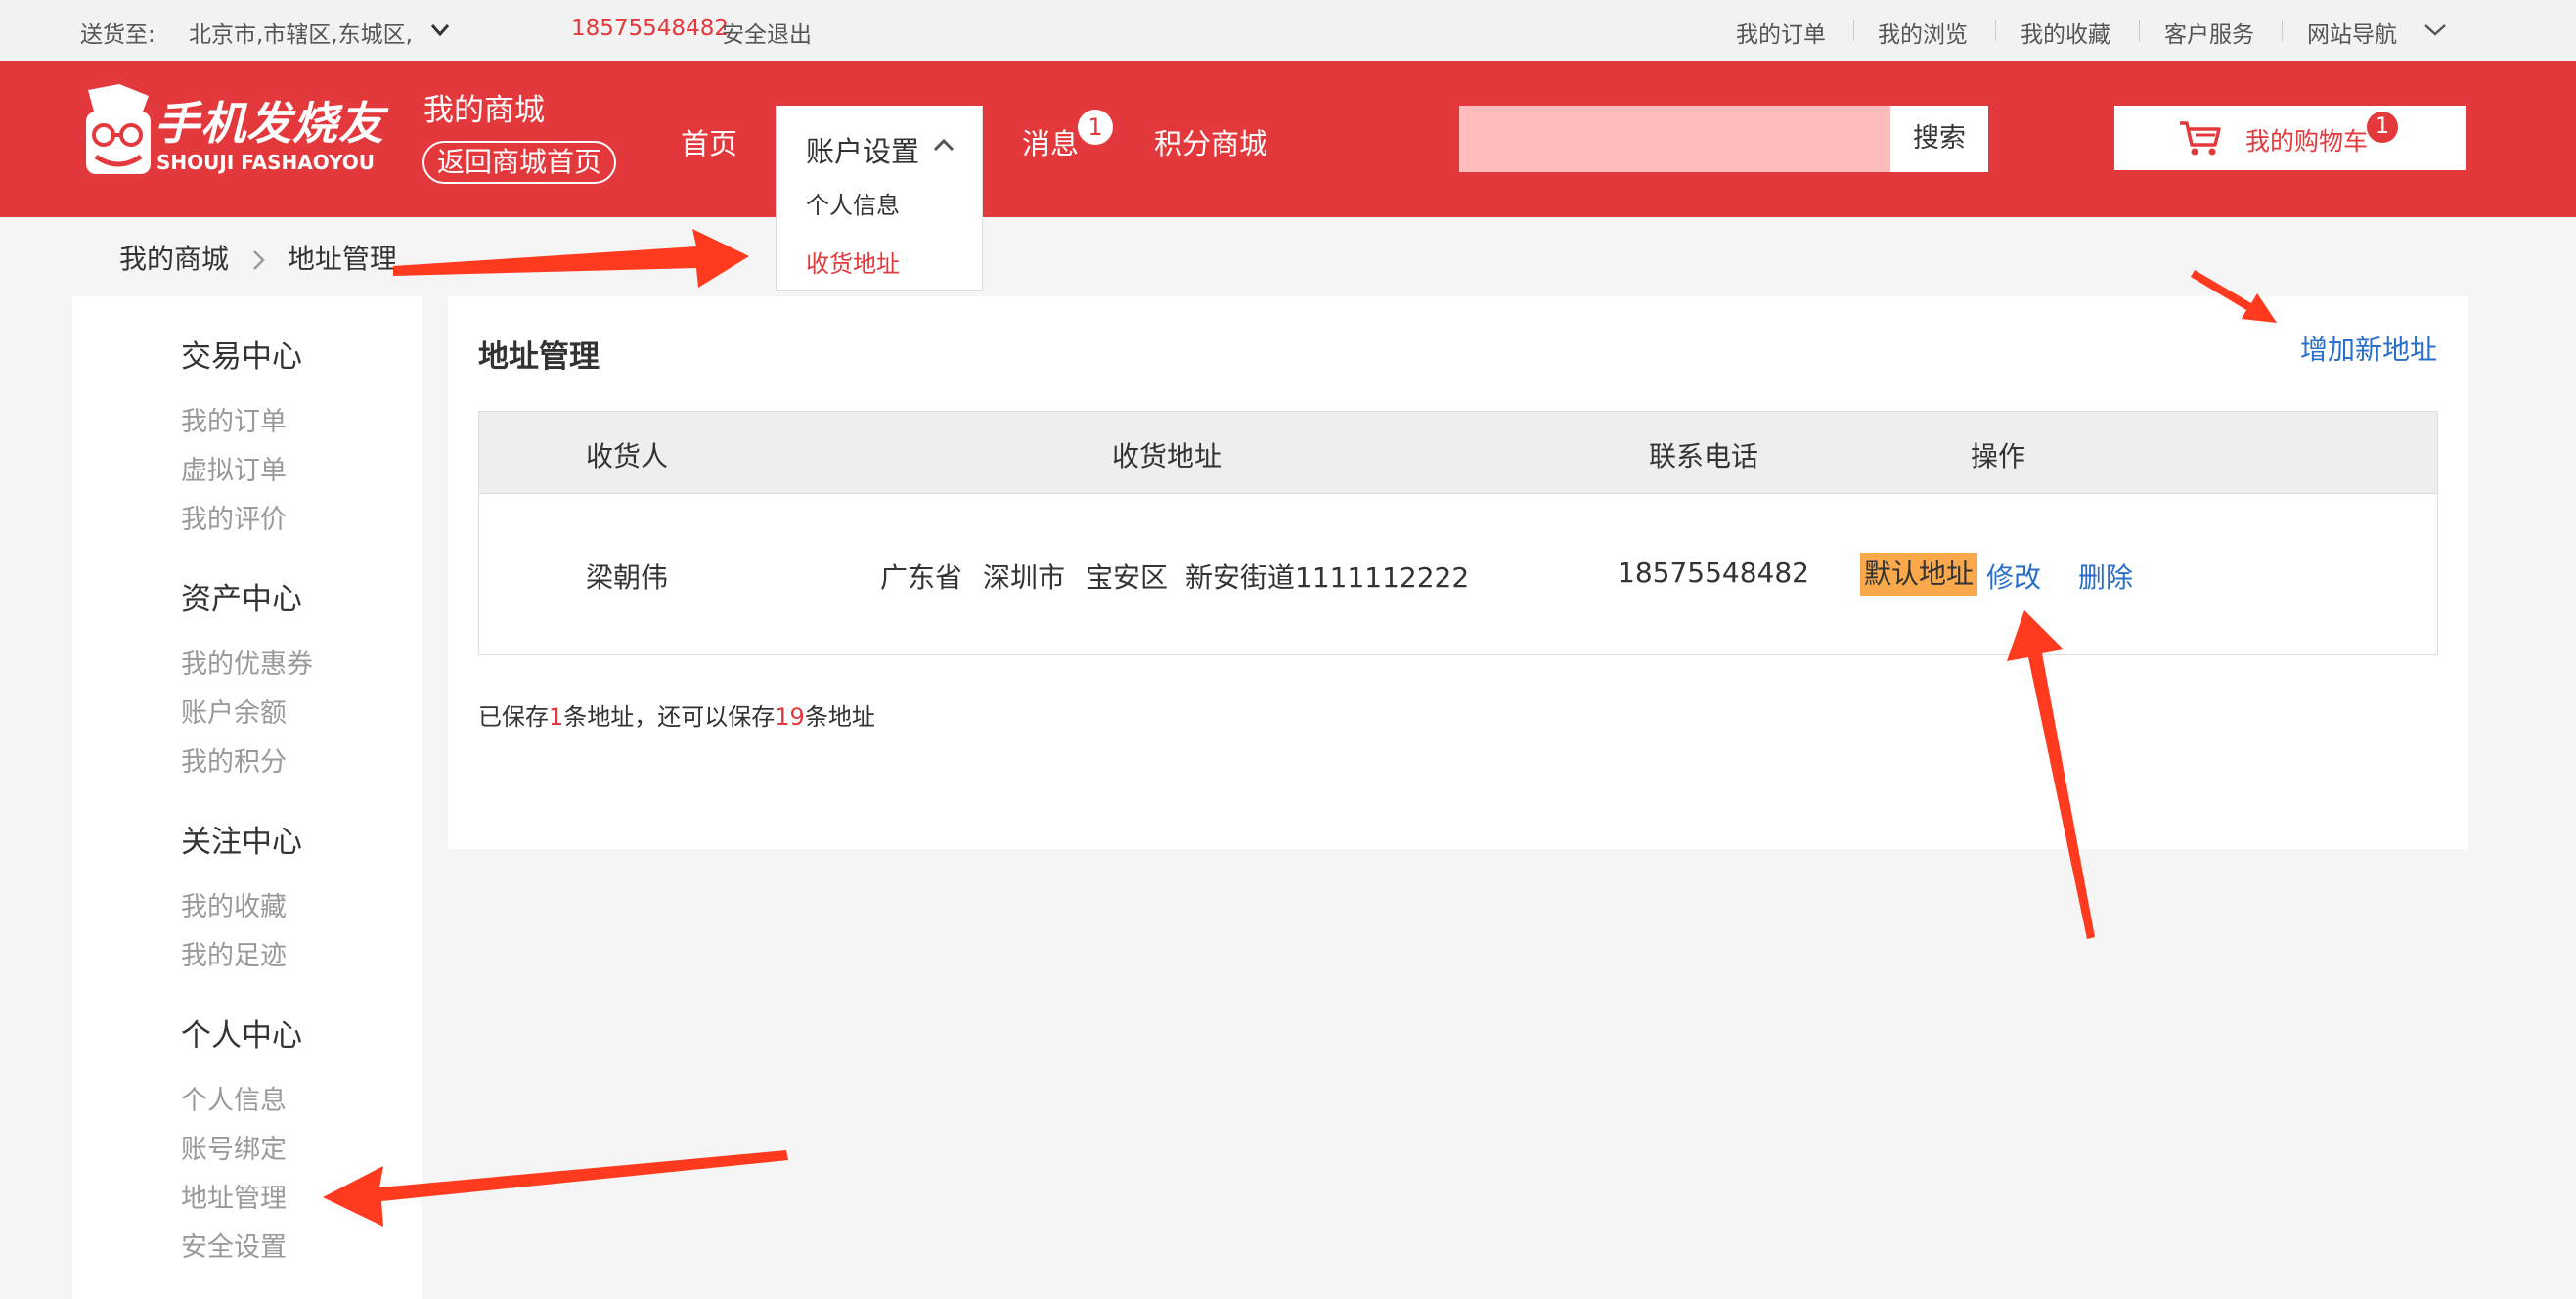 This screenshot has width=2576, height=1299. What do you see at coordinates (265, 162) in the screenshot?
I see `logo-text-en: SHOUJI FASHAOYOU` at bounding box center [265, 162].